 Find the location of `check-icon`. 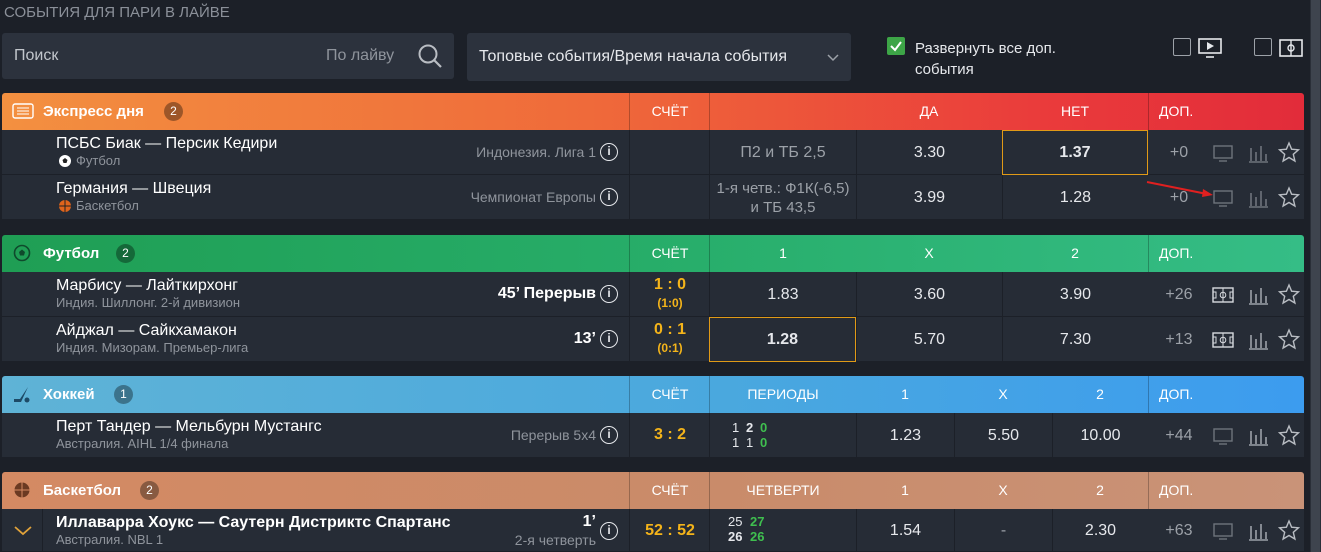

check-icon is located at coordinates (896, 46).